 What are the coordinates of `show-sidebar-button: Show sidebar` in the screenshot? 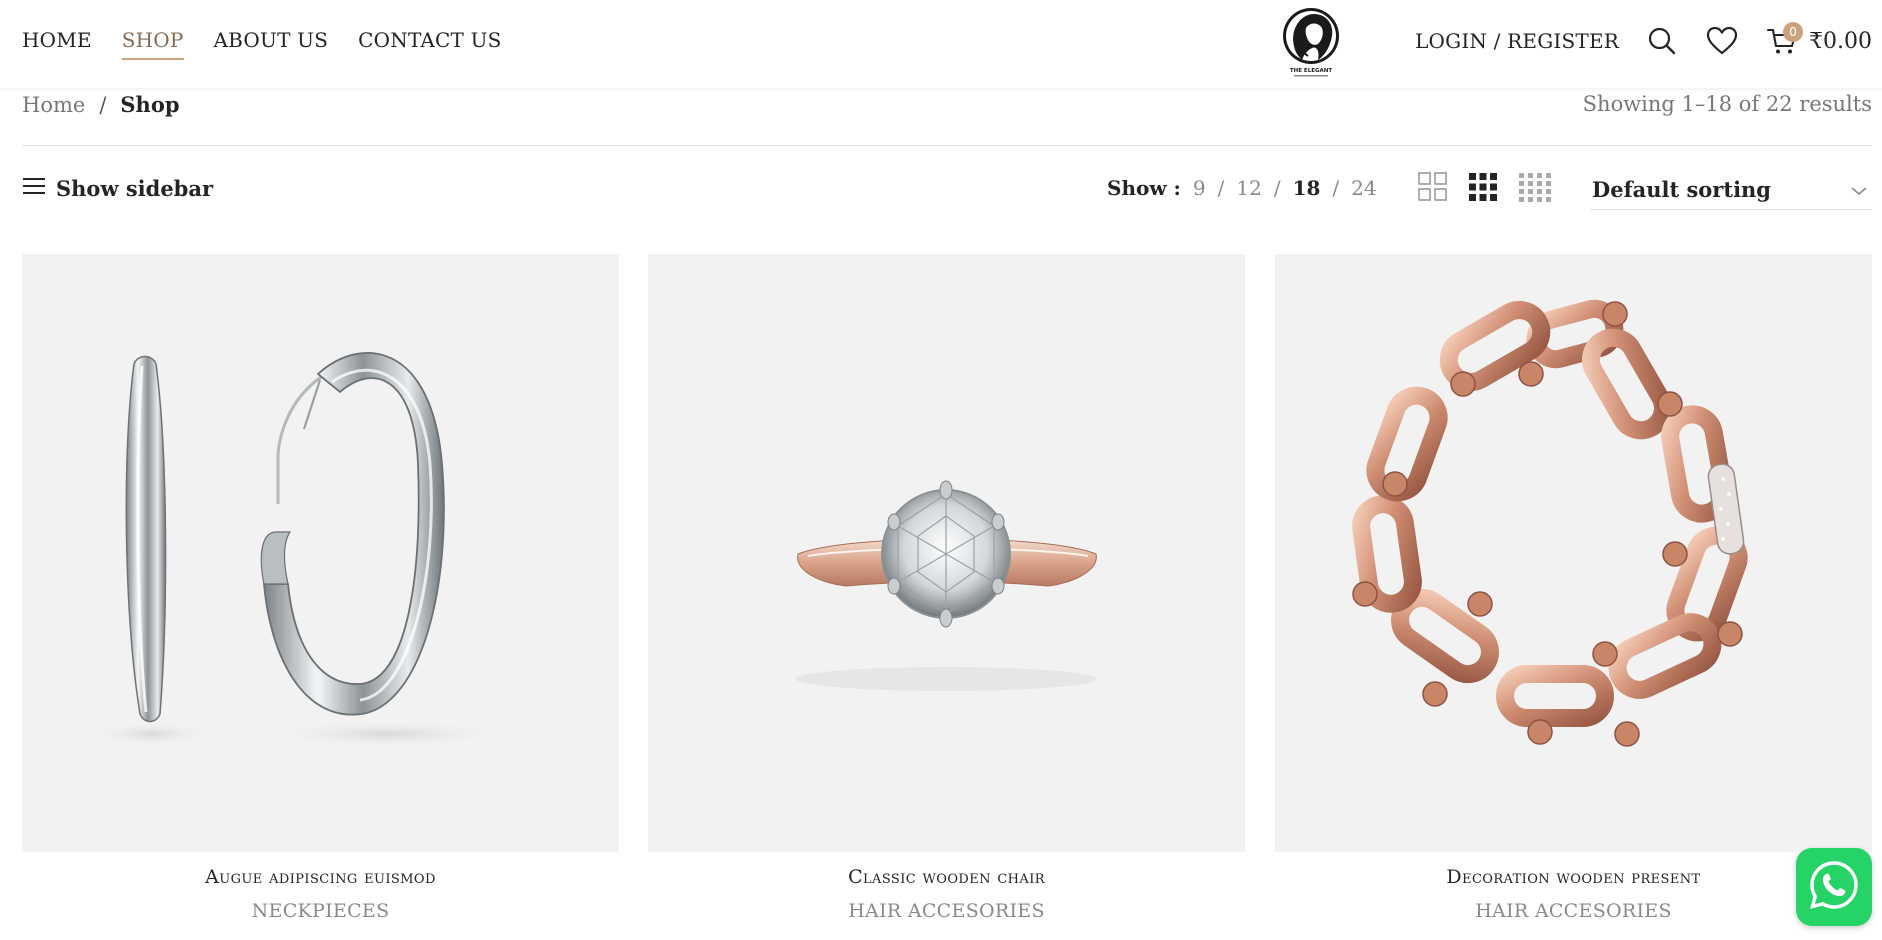 It's located at (117, 188).